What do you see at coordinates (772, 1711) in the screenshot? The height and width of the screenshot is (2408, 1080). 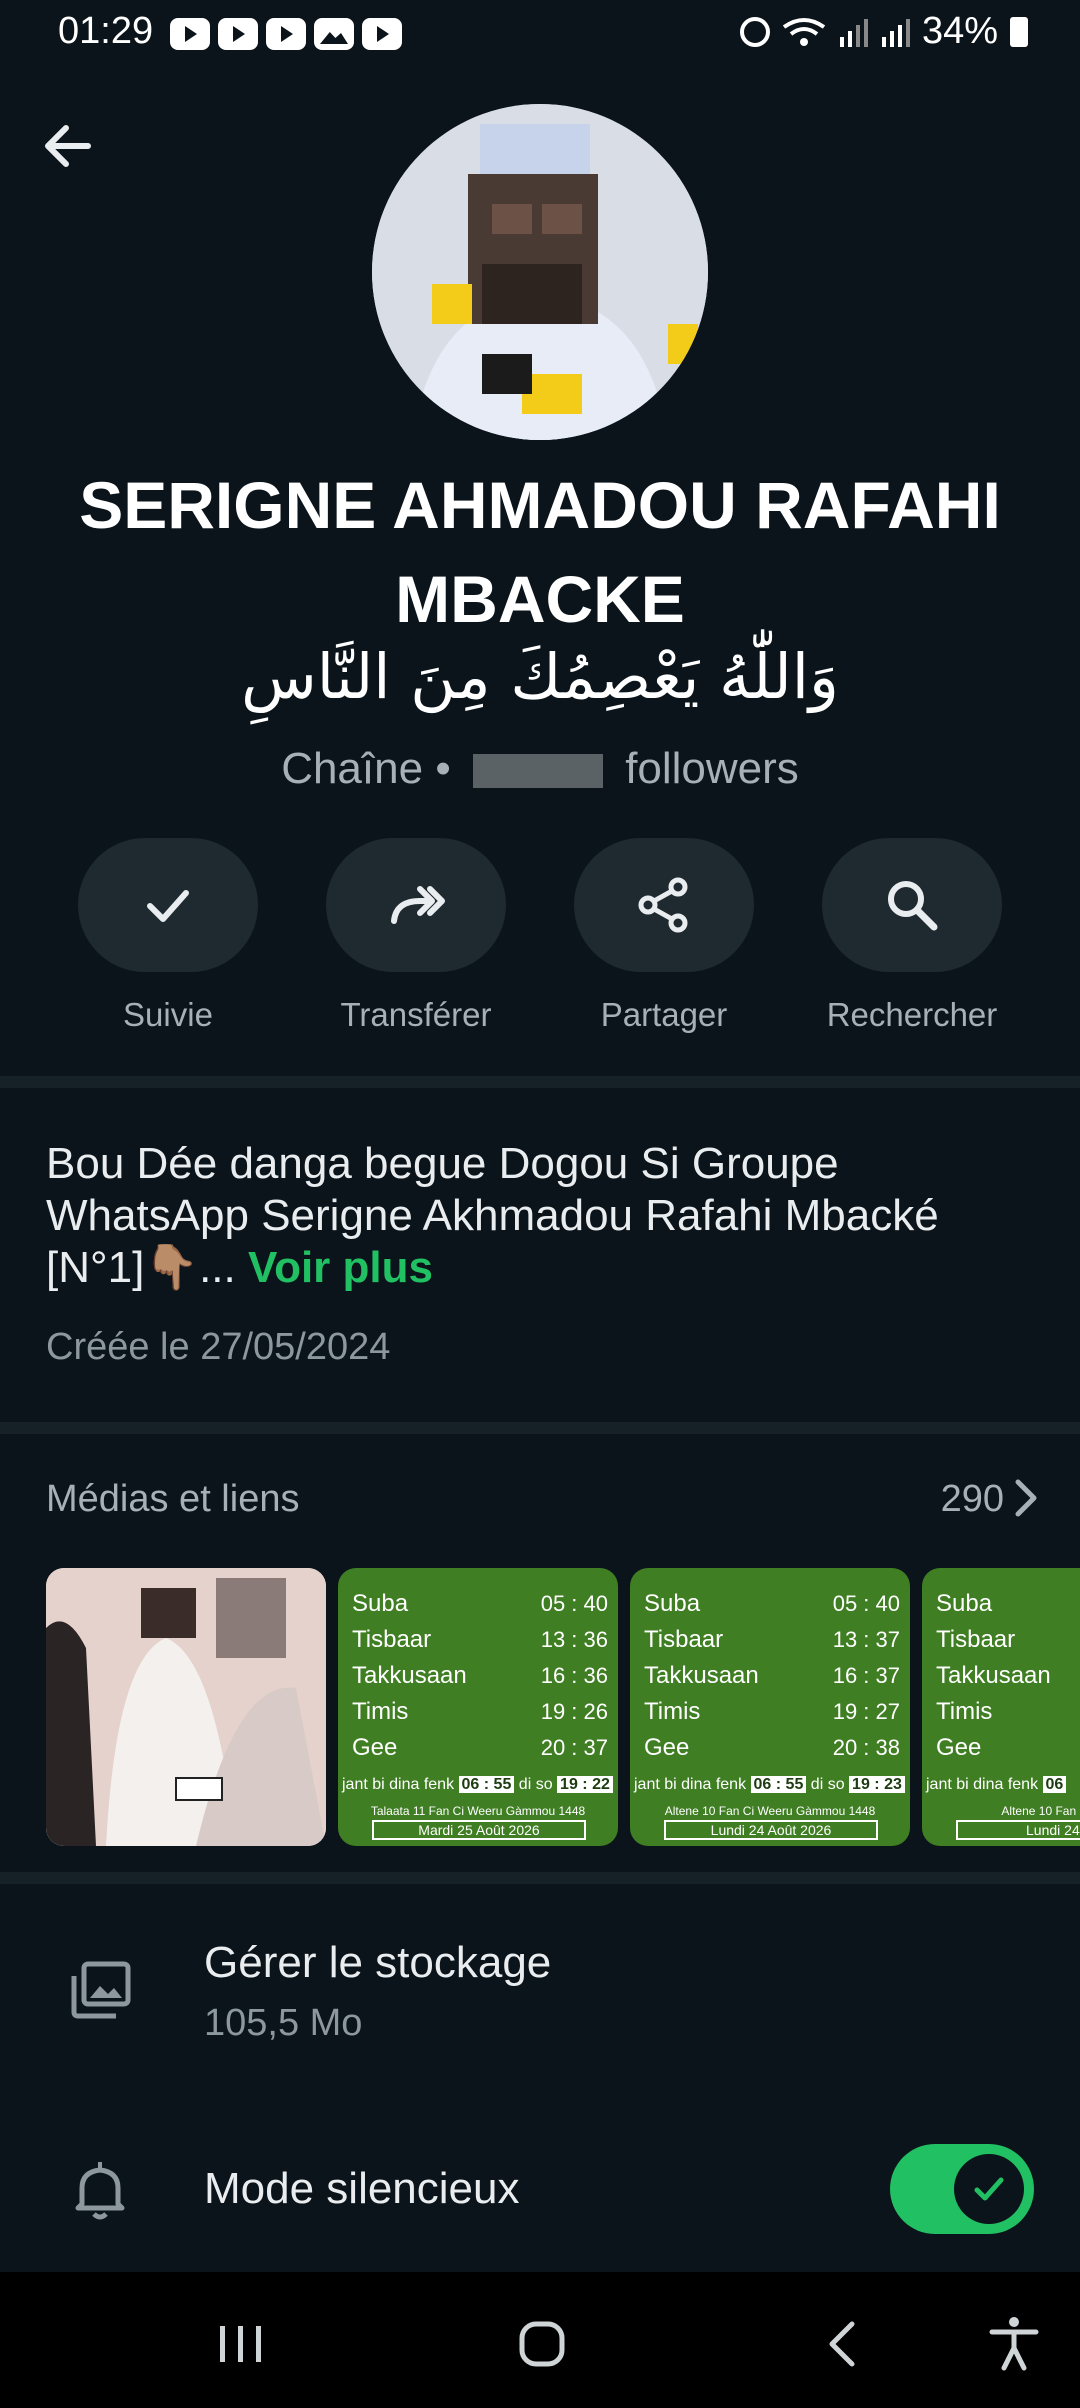 I see `prayer-row: Timis 19 : 27` at bounding box center [772, 1711].